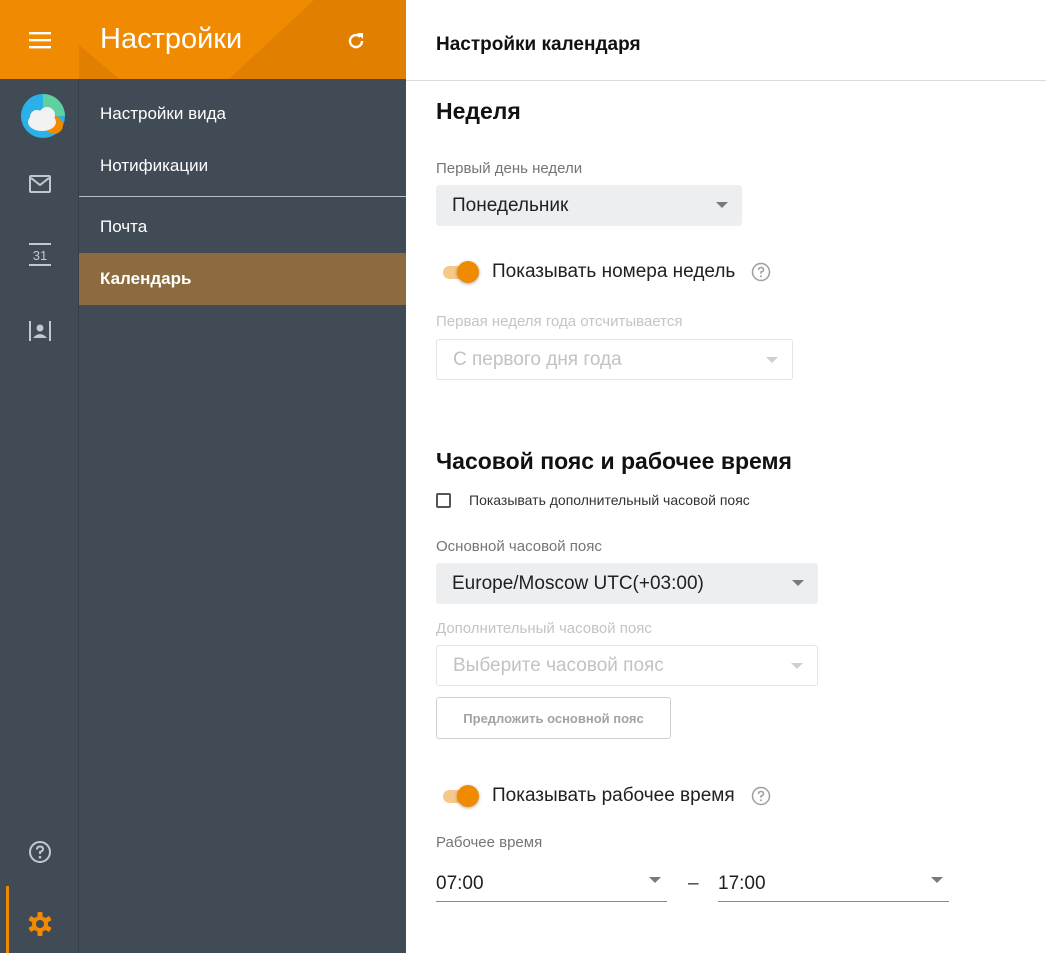 The height and width of the screenshot is (953, 1046). Describe the element at coordinates (510, 205) in the screenshot. I see `first-day-value: Понедельник` at that location.